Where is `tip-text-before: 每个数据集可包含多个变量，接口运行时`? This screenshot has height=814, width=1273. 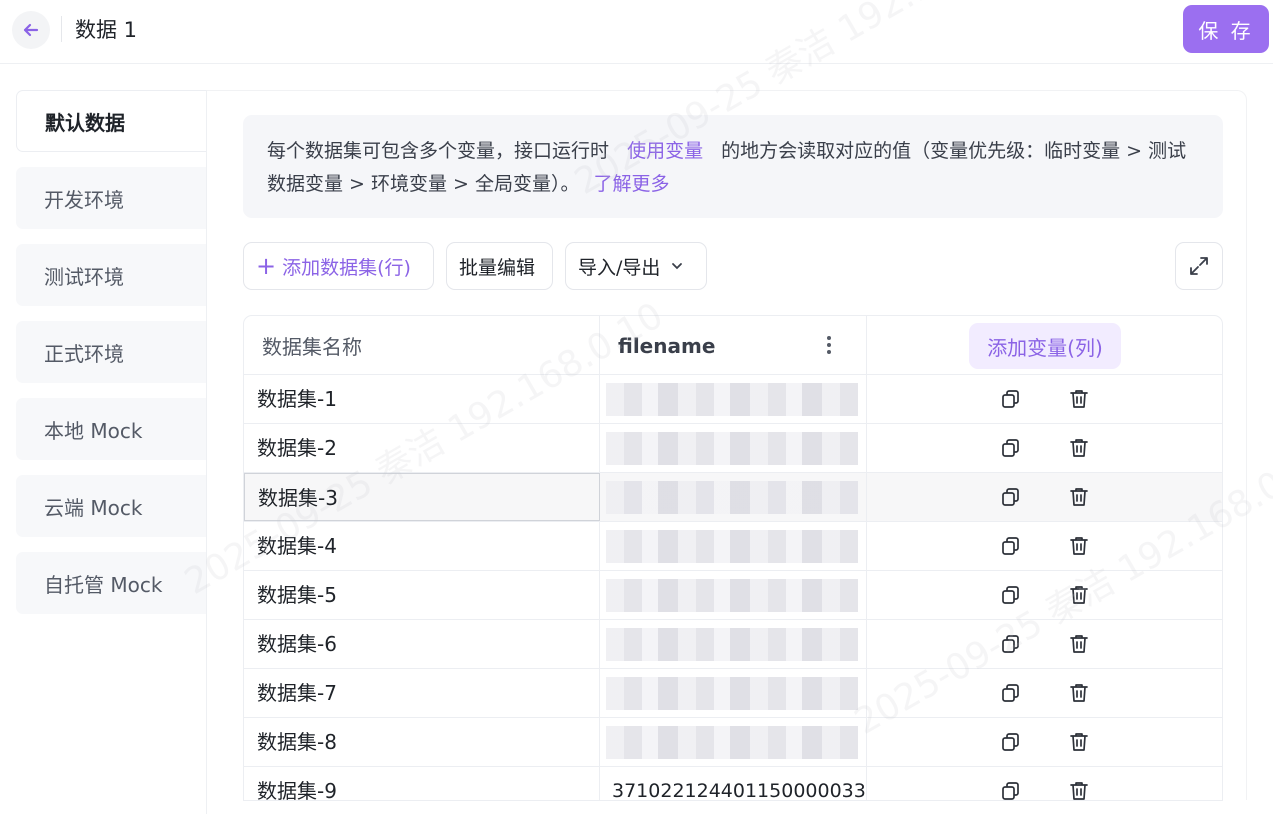 tip-text-before: 每个数据集可包含多个变量，接口运行时 is located at coordinates (438, 151).